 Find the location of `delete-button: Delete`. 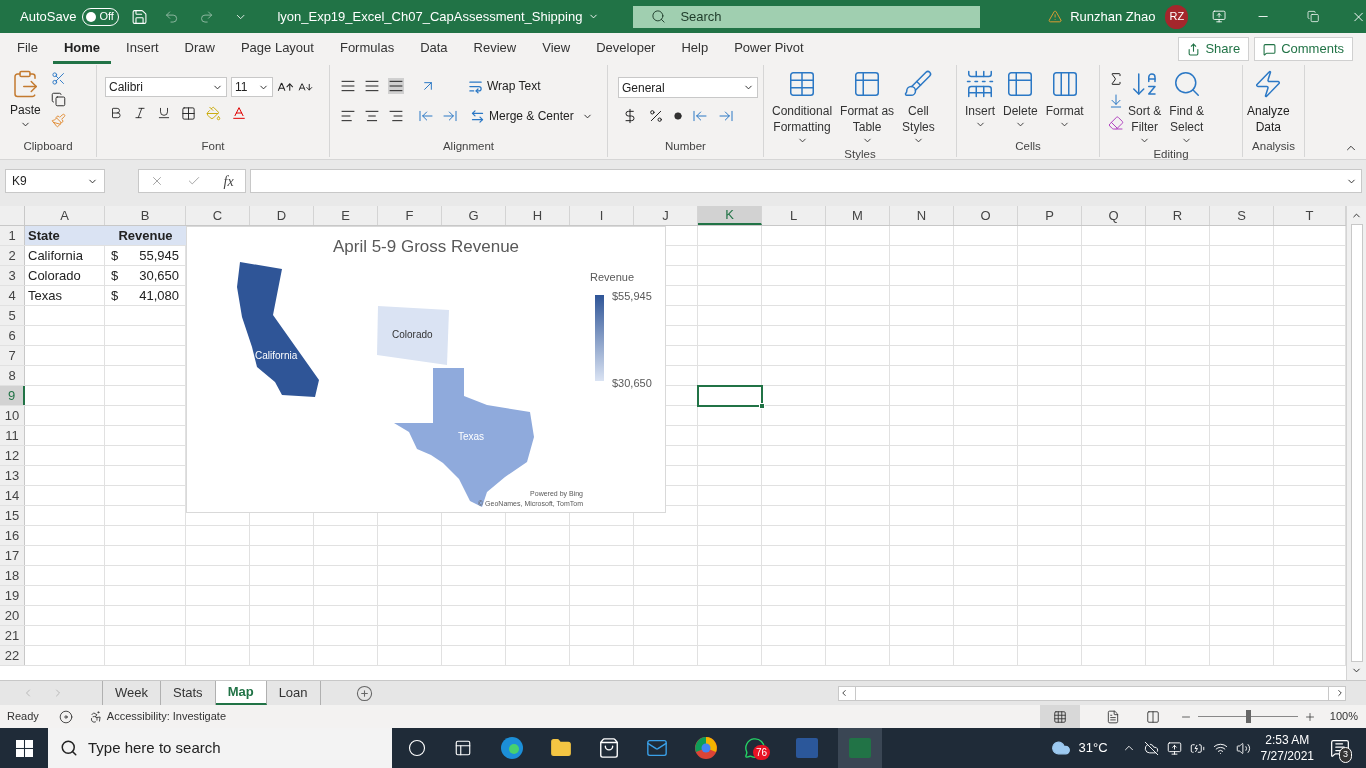

delete-button: Delete is located at coordinates (1020, 99).